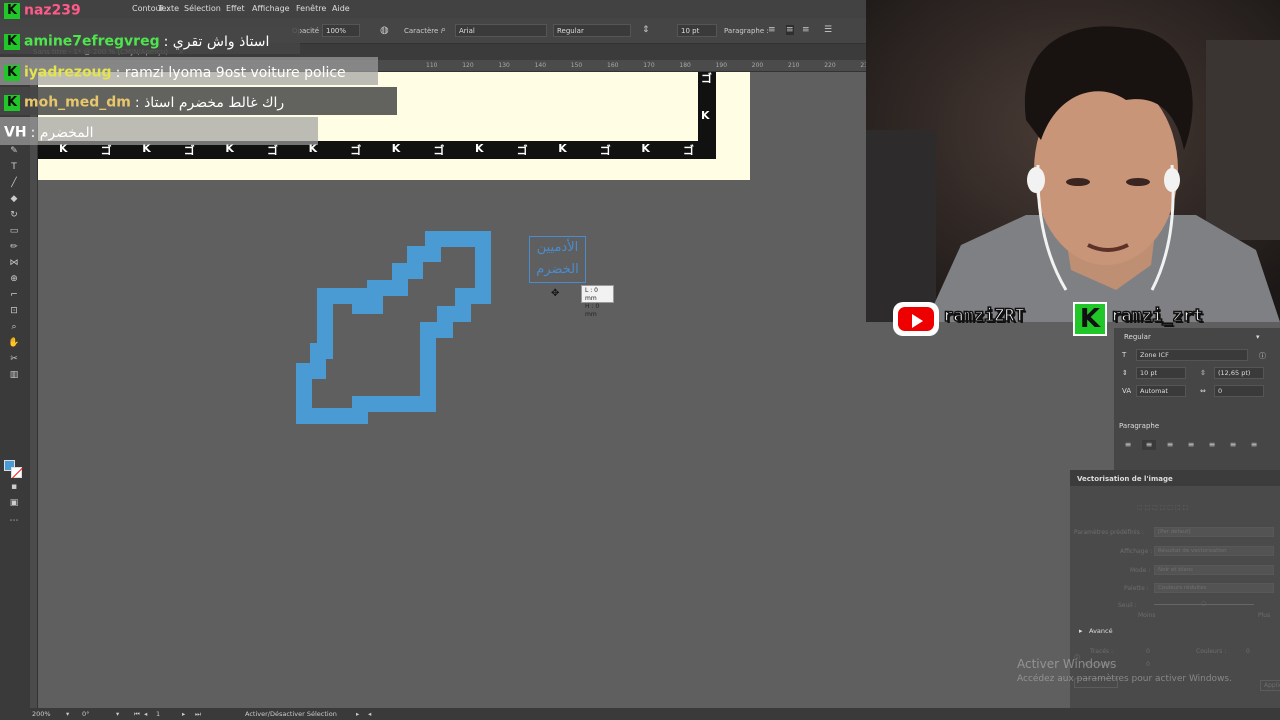 This screenshot has height=720, width=1280. What do you see at coordinates (1170, 445) in the screenshot?
I see `para-align-right-icon: ≡` at bounding box center [1170, 445].